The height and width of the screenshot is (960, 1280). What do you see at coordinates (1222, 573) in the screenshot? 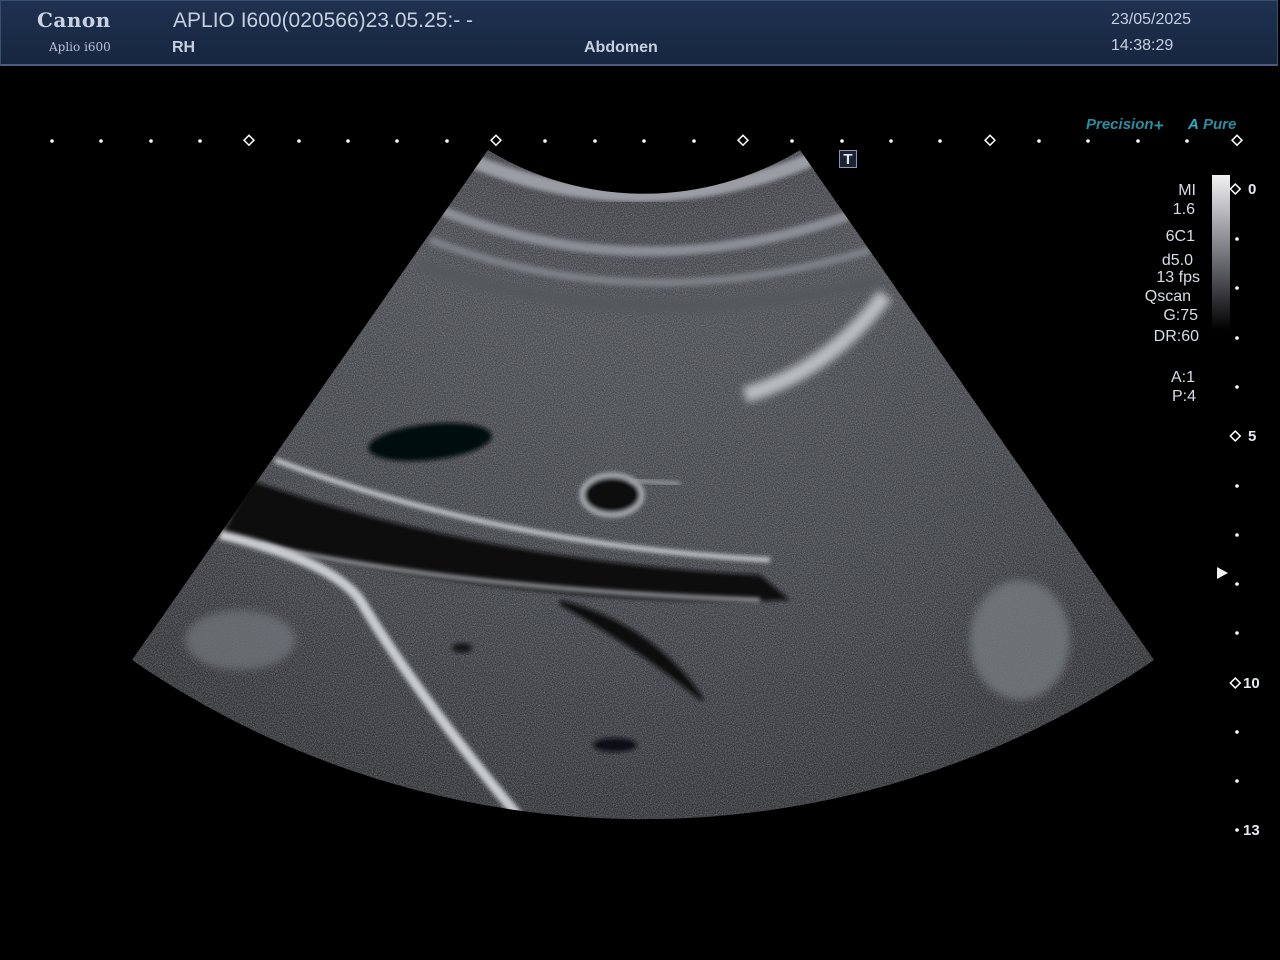
I see `focus-marker-icon` at bounding box center [1222, 573].